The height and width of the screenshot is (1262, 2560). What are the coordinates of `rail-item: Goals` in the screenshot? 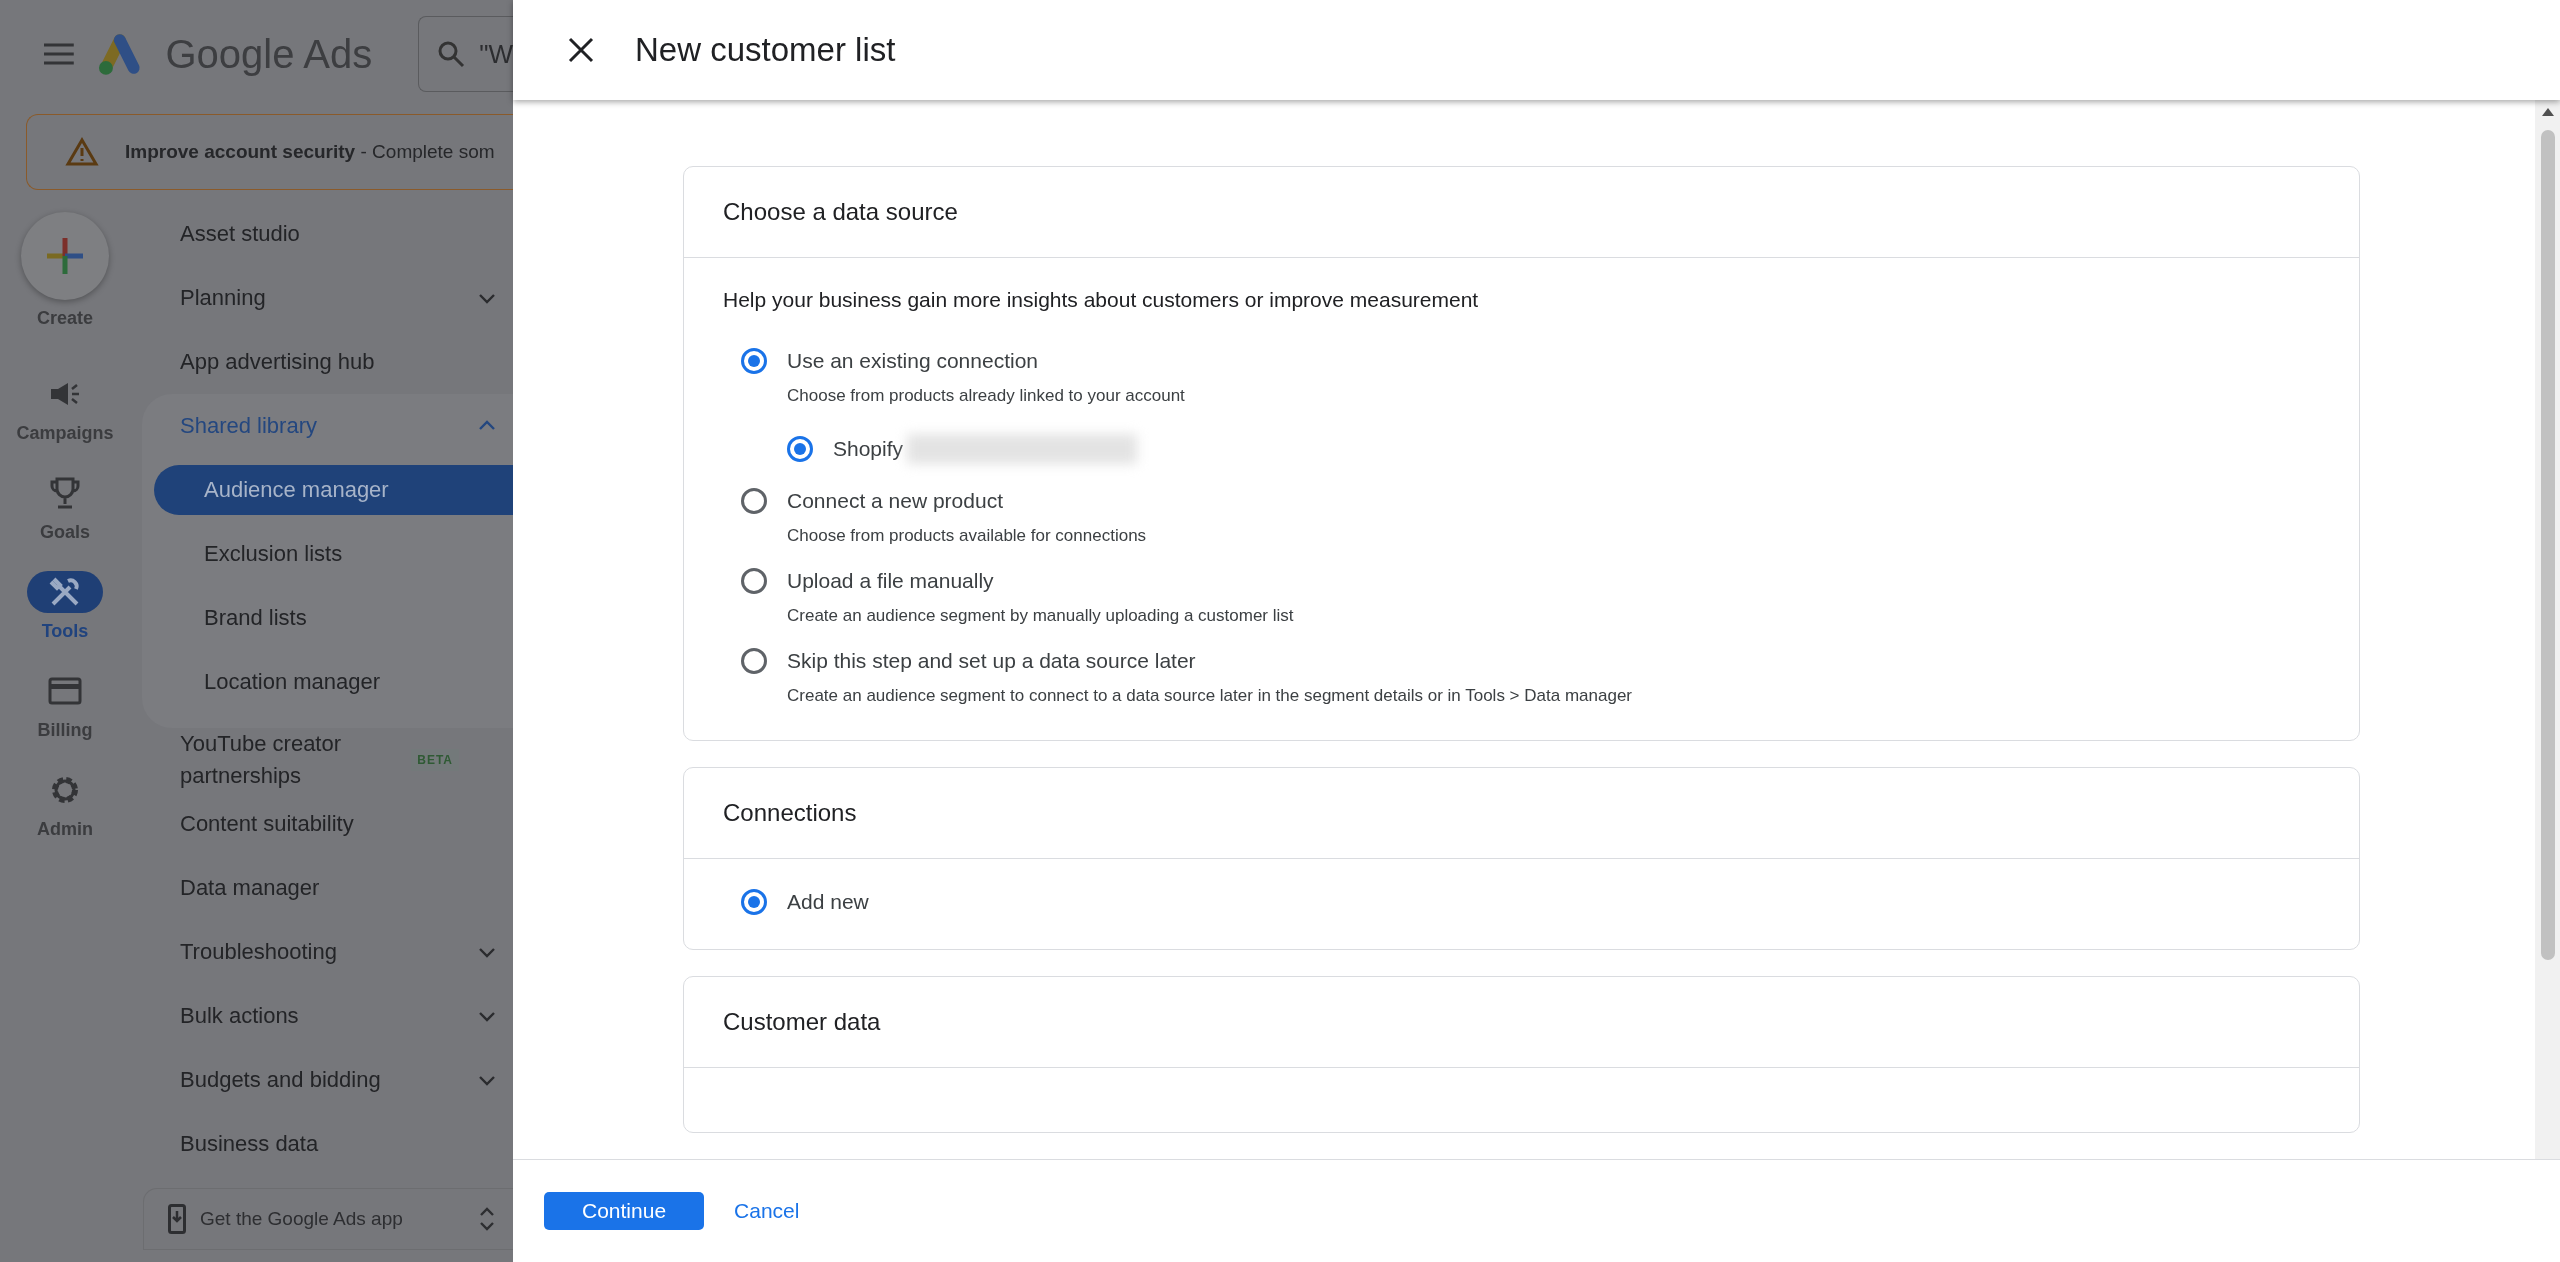 It's located at (65, 507).